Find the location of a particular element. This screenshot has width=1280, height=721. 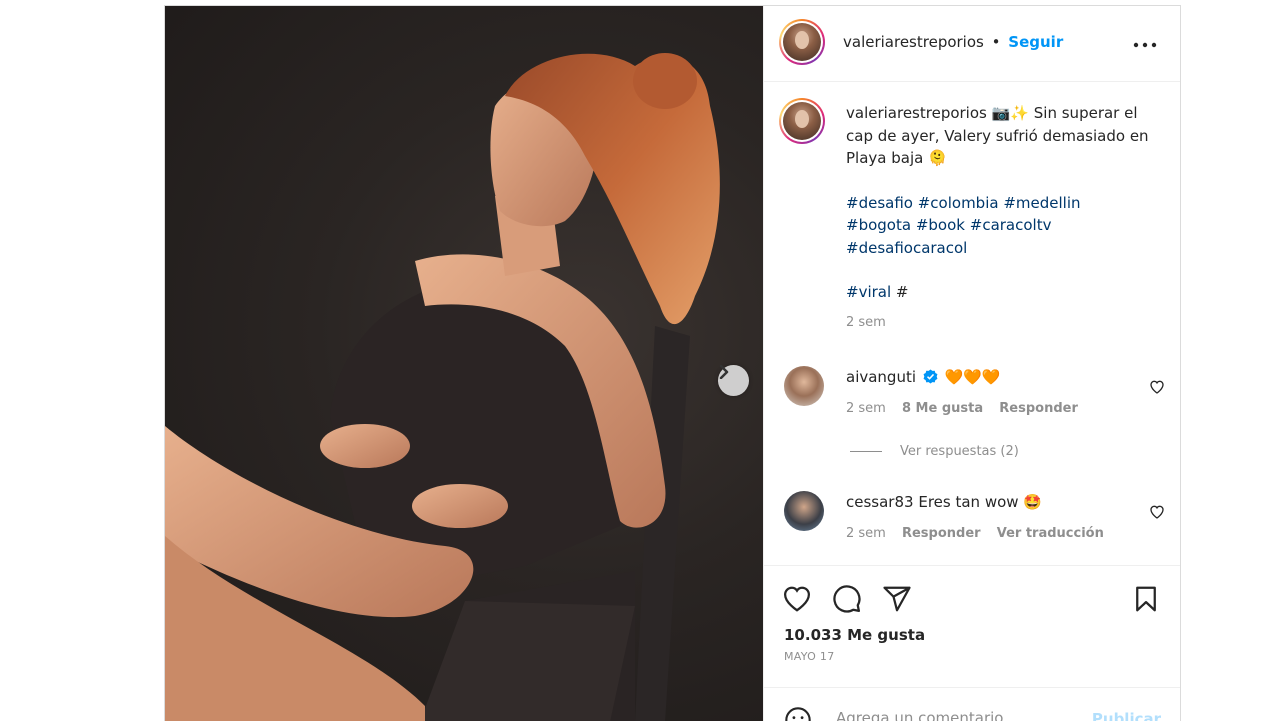

translate-button: Ver traducción is located at coordinates (1050, 533).